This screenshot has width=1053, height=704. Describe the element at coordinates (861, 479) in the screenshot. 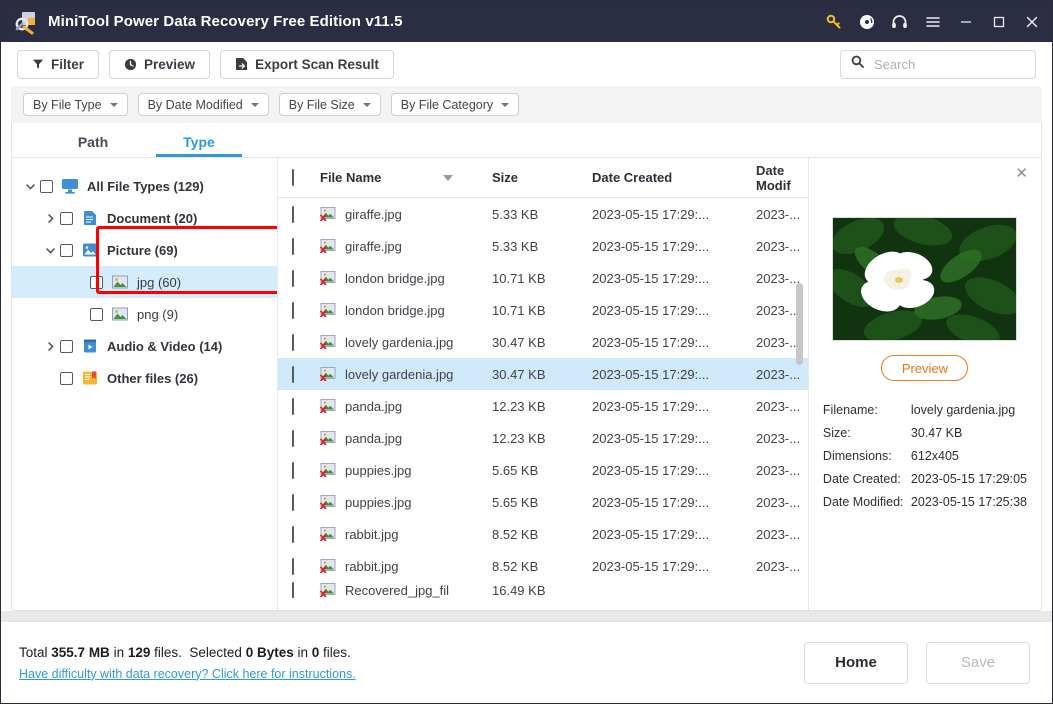

I see `detail-key: Date Created:` at that location.